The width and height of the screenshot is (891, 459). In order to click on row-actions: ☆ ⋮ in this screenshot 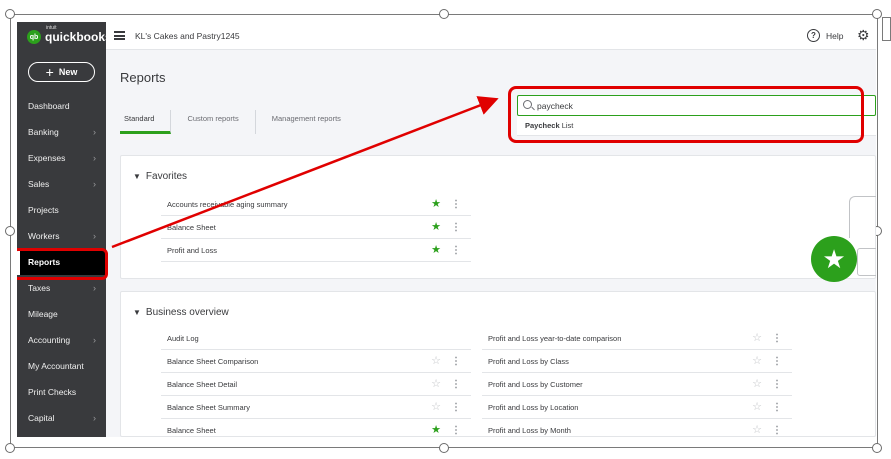, I will do `click(767, 338)`.